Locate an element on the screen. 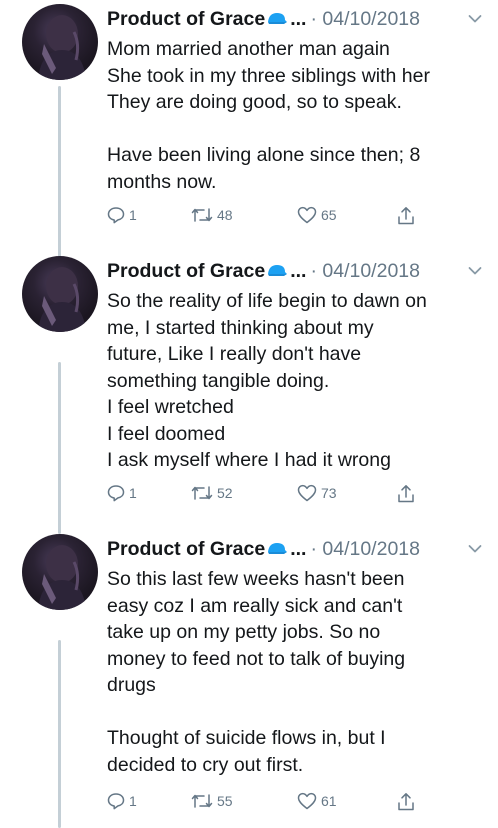 This screenshot has width=498, height=828. tweet-line: me, I started thinking about my is located at coordinates (240, 327).